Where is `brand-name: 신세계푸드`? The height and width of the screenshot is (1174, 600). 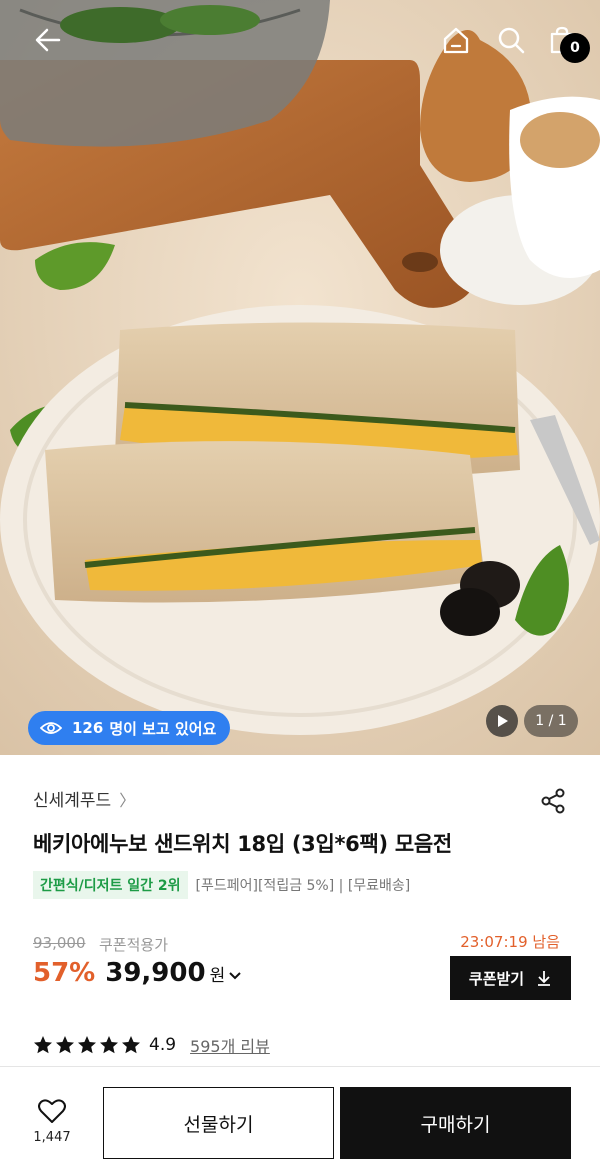
brand-name: 신세계푸드 is located at coordinates (72, 801).